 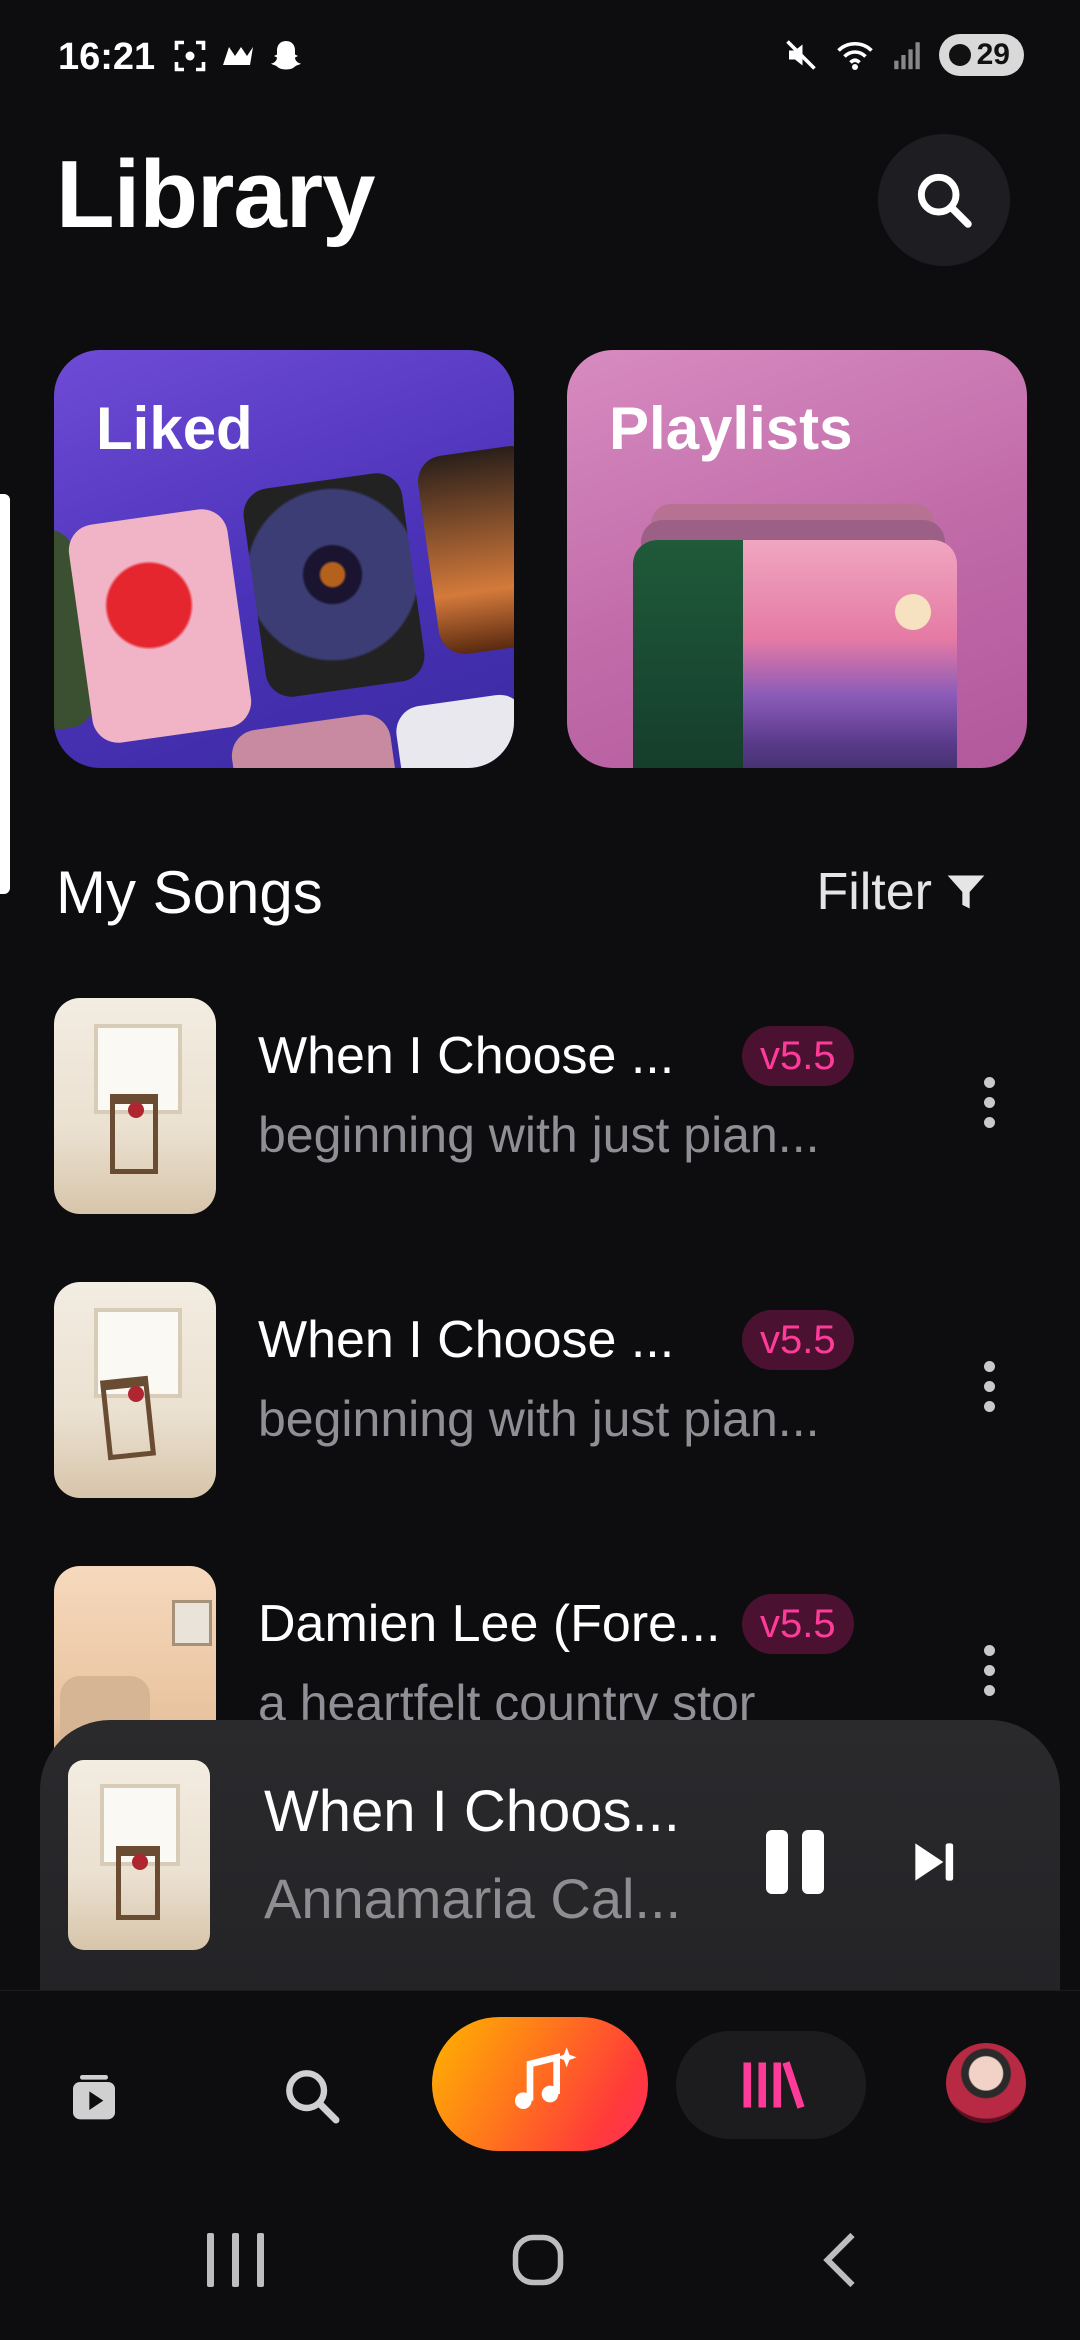 I want to click on status-bar: 16:21 29, so click(x=540, y=60).